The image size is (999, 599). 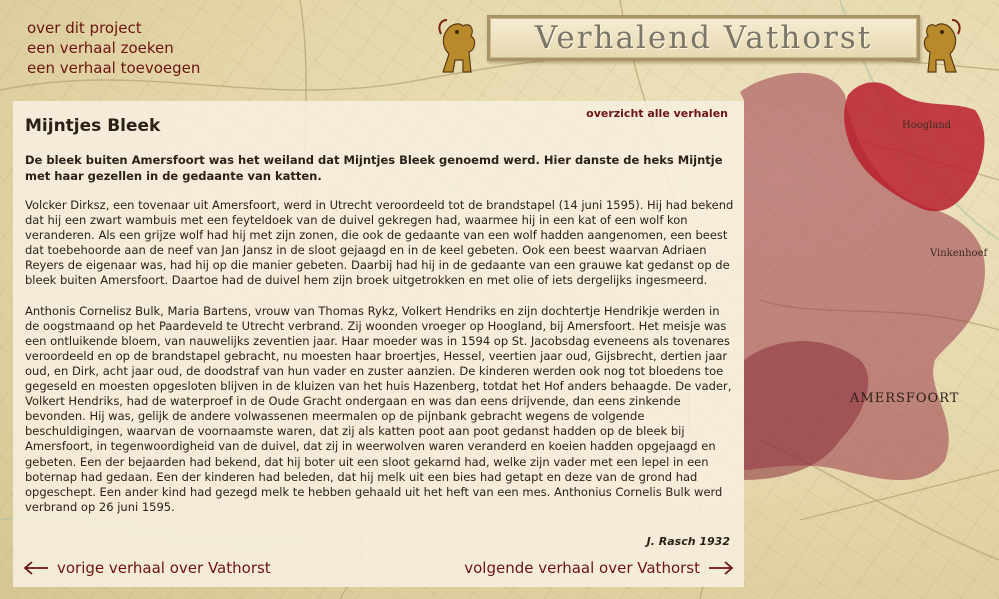 I want to click on next-story-label: volgende verhaal over Vathorst, so click(x=582, y=568).